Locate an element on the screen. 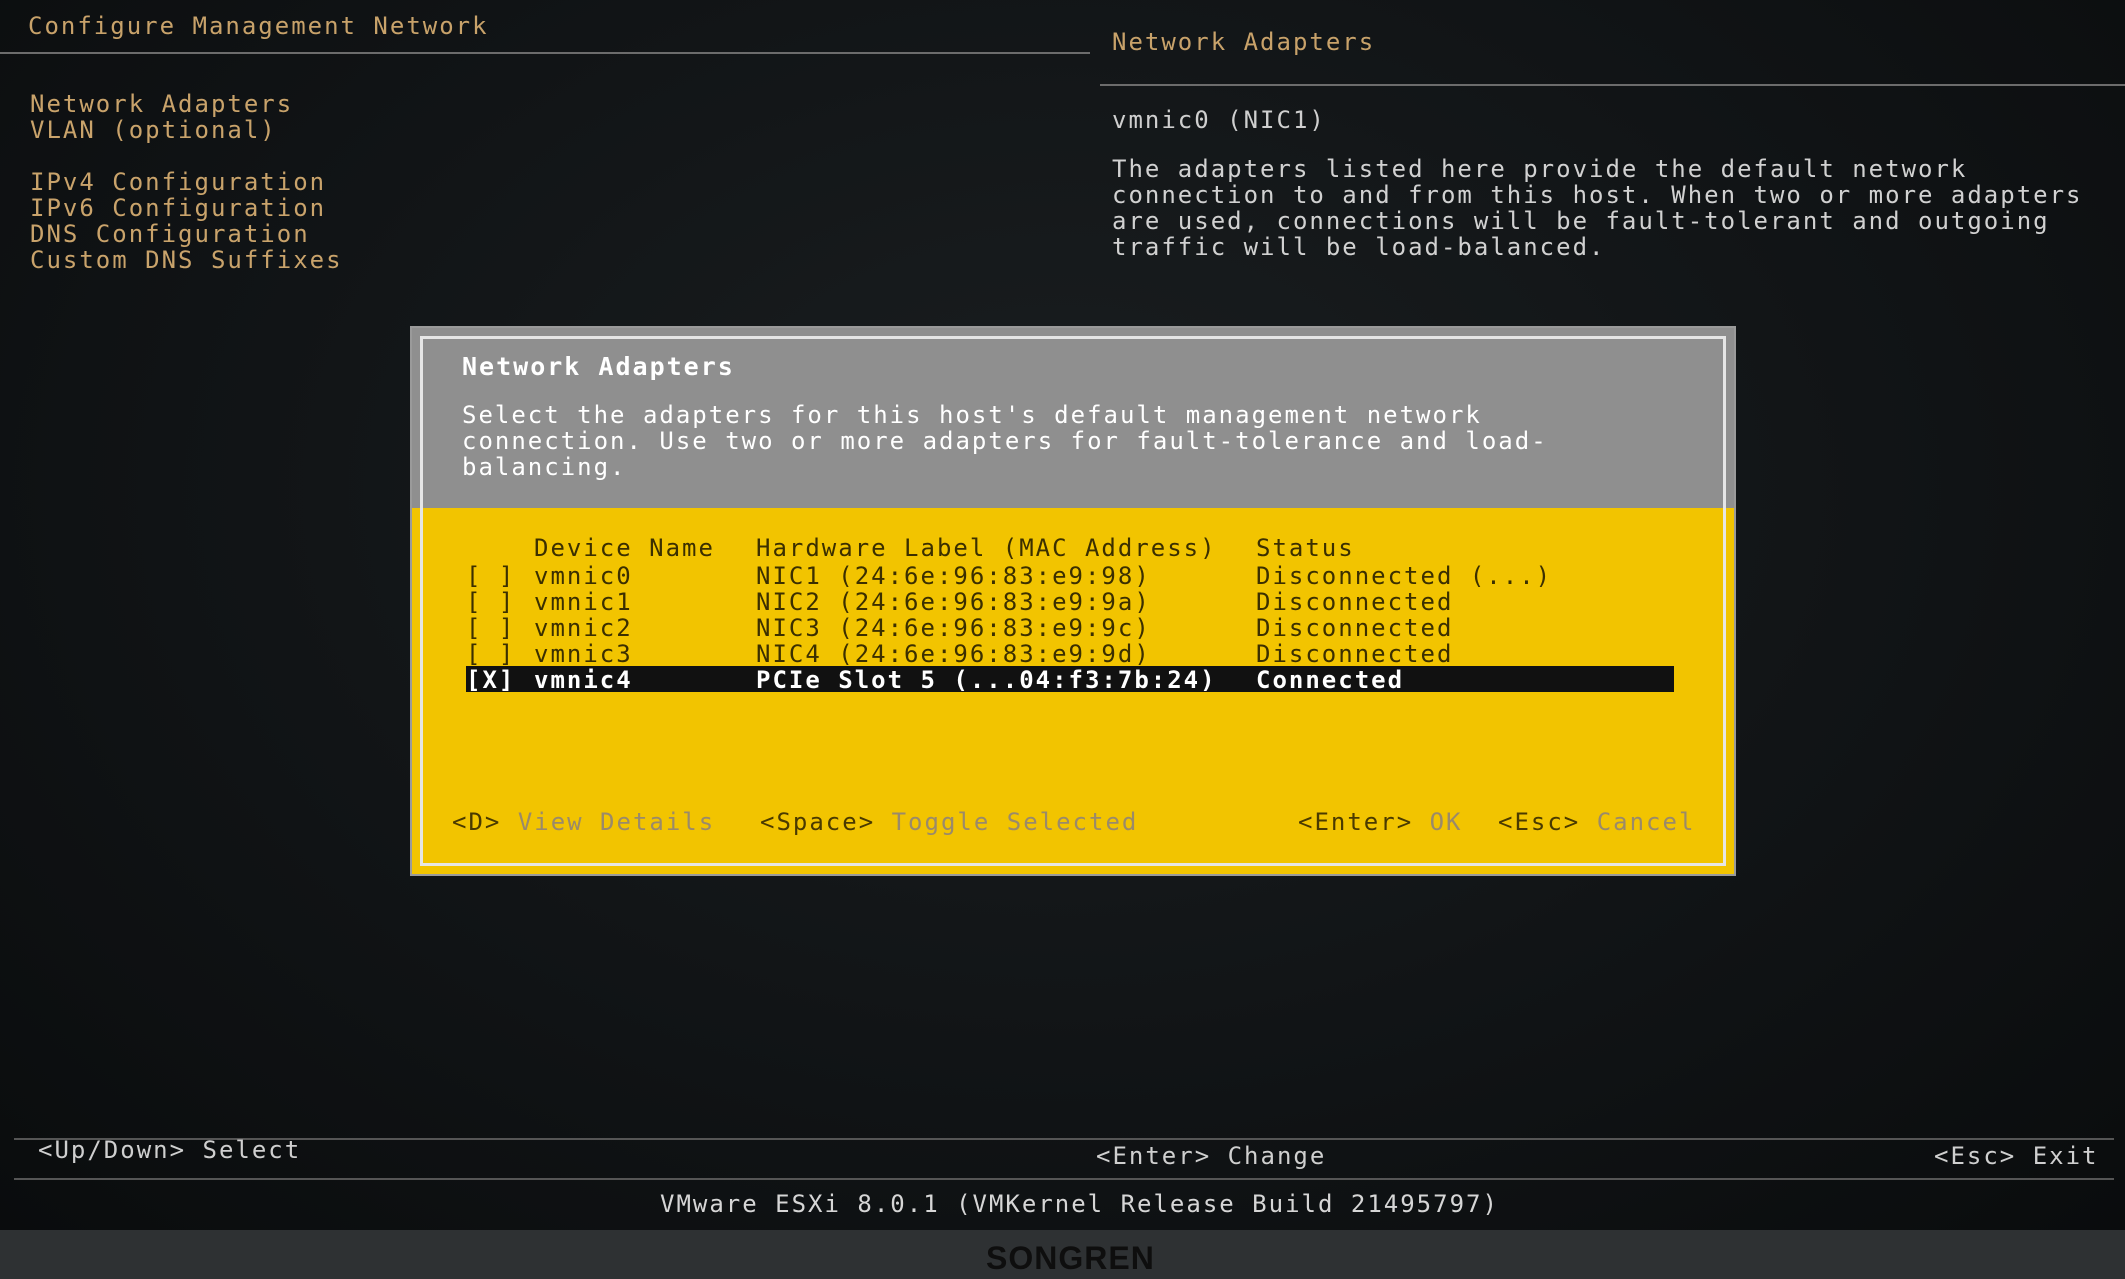  ok-button: <Enter> OK is located at coordinates (1380, 822).